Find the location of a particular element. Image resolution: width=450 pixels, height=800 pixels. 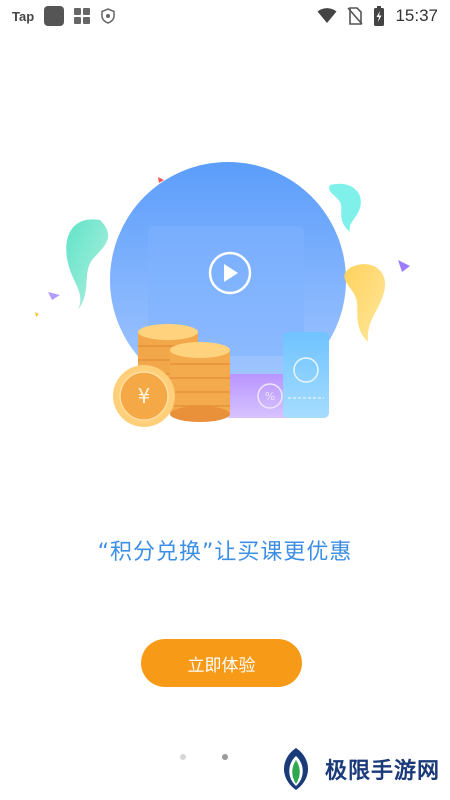

grid-apps-icon is located at coordinates (82, 16).